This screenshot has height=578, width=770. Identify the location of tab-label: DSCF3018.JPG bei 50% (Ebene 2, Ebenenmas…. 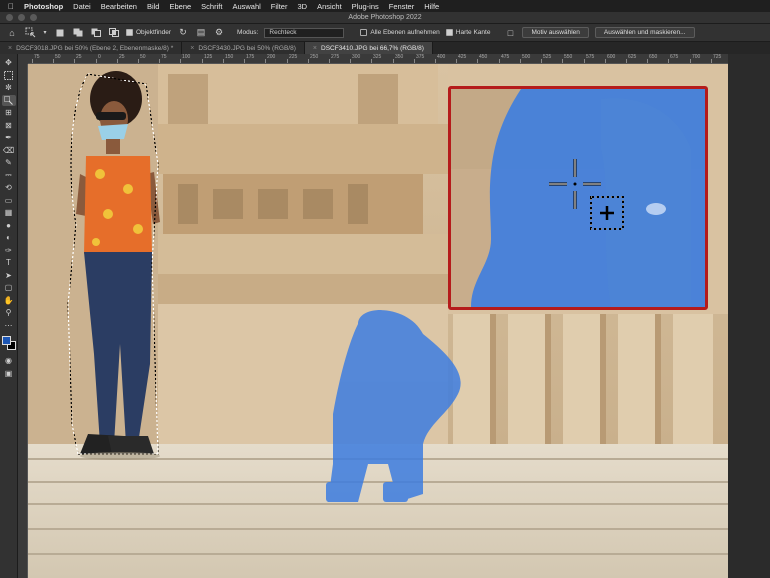
(95, 48).